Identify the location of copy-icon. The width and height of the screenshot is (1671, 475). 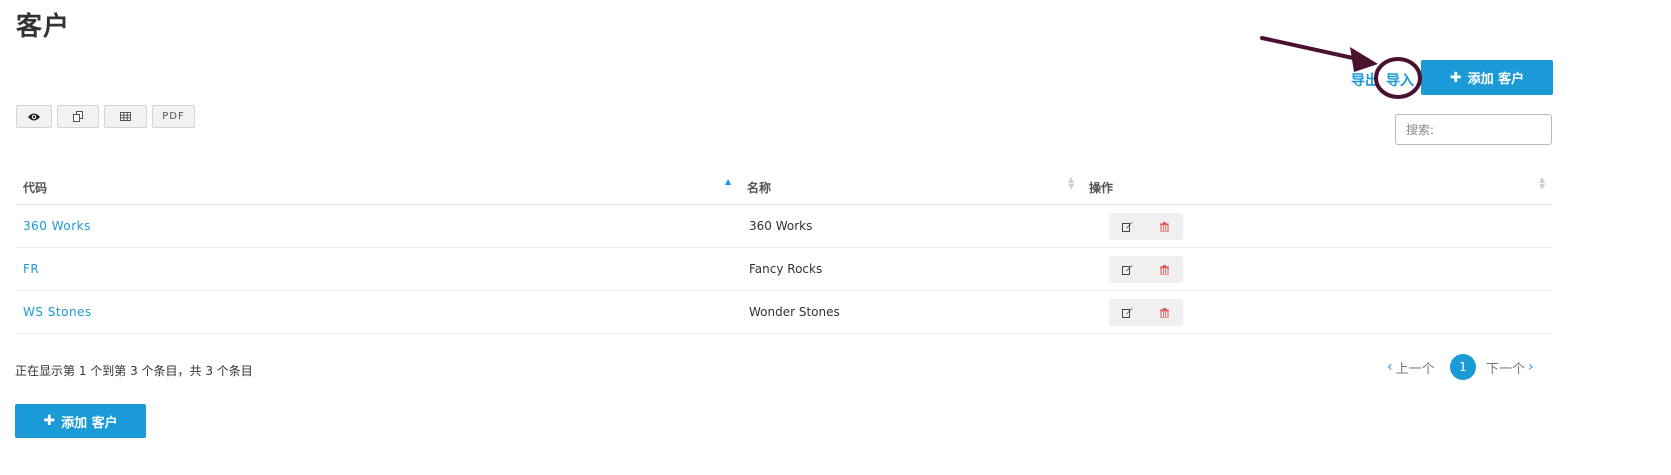
(77, 116).